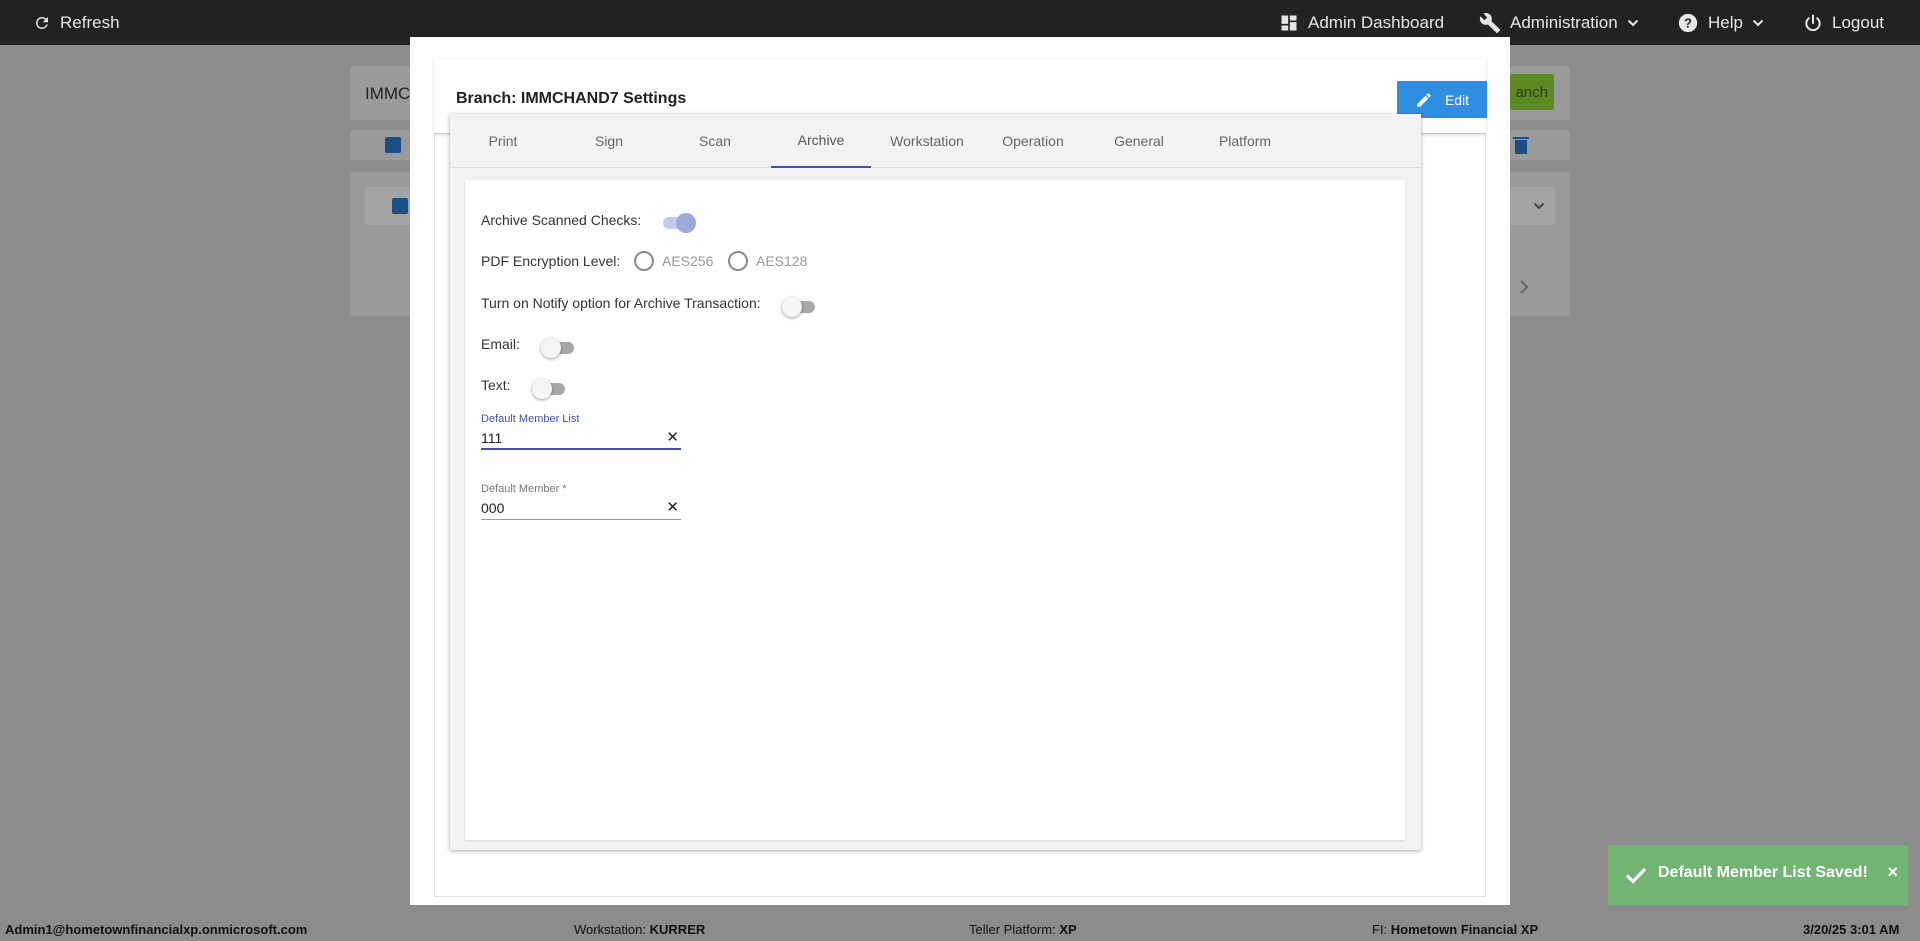  I want to click on trash-icon, so click(1521, 147).